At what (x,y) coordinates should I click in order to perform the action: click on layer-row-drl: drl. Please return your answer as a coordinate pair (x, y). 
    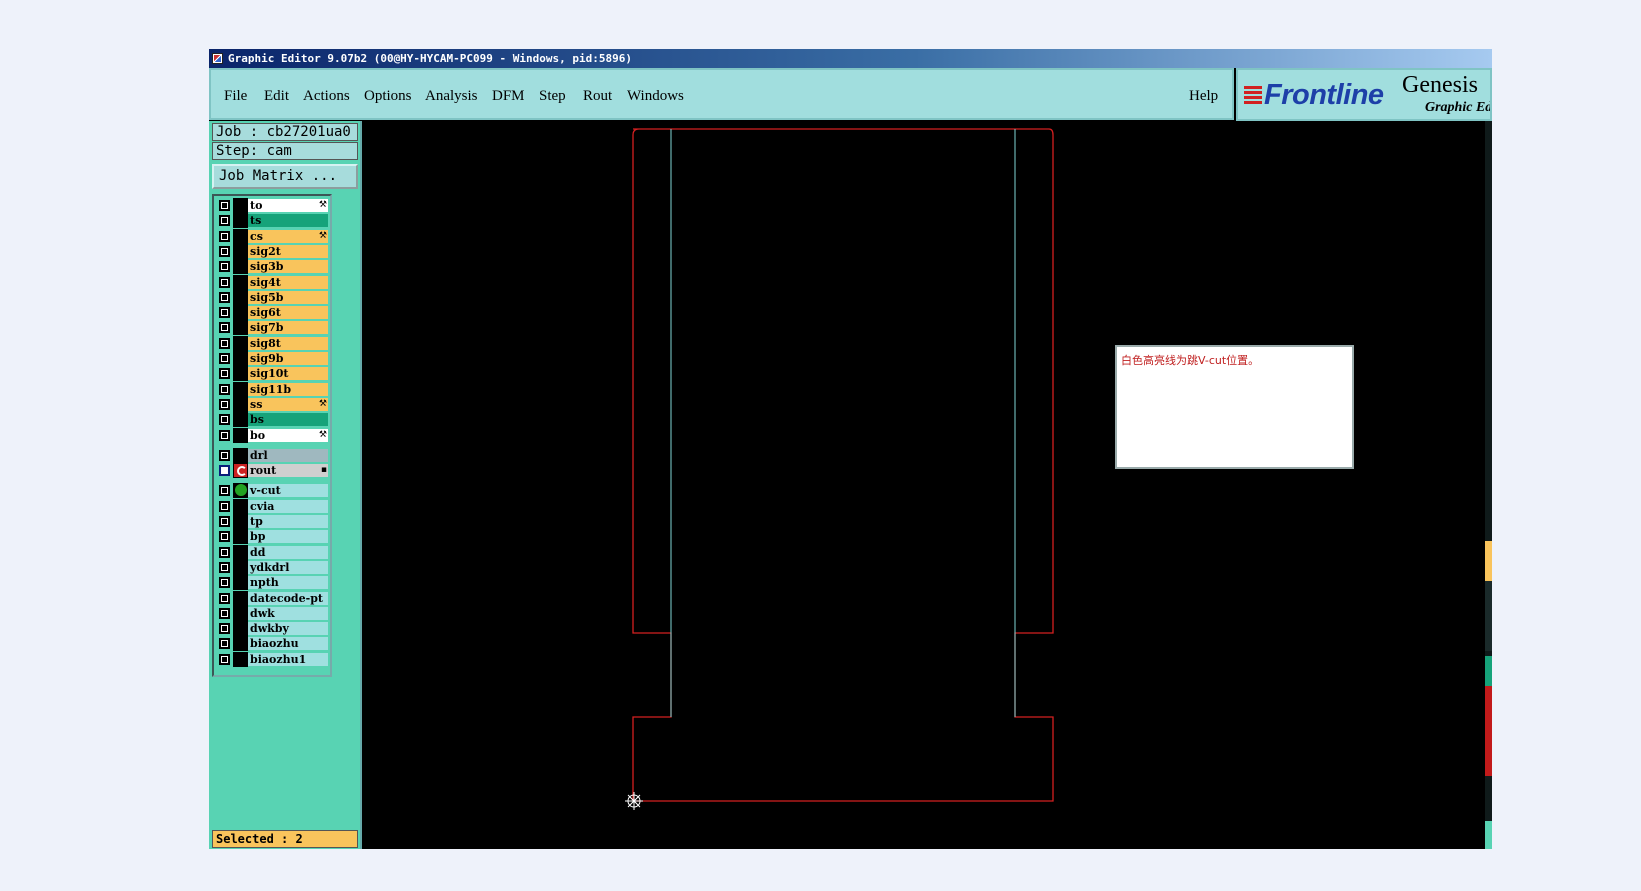
    Looking at the image, I should click on (273, 455).